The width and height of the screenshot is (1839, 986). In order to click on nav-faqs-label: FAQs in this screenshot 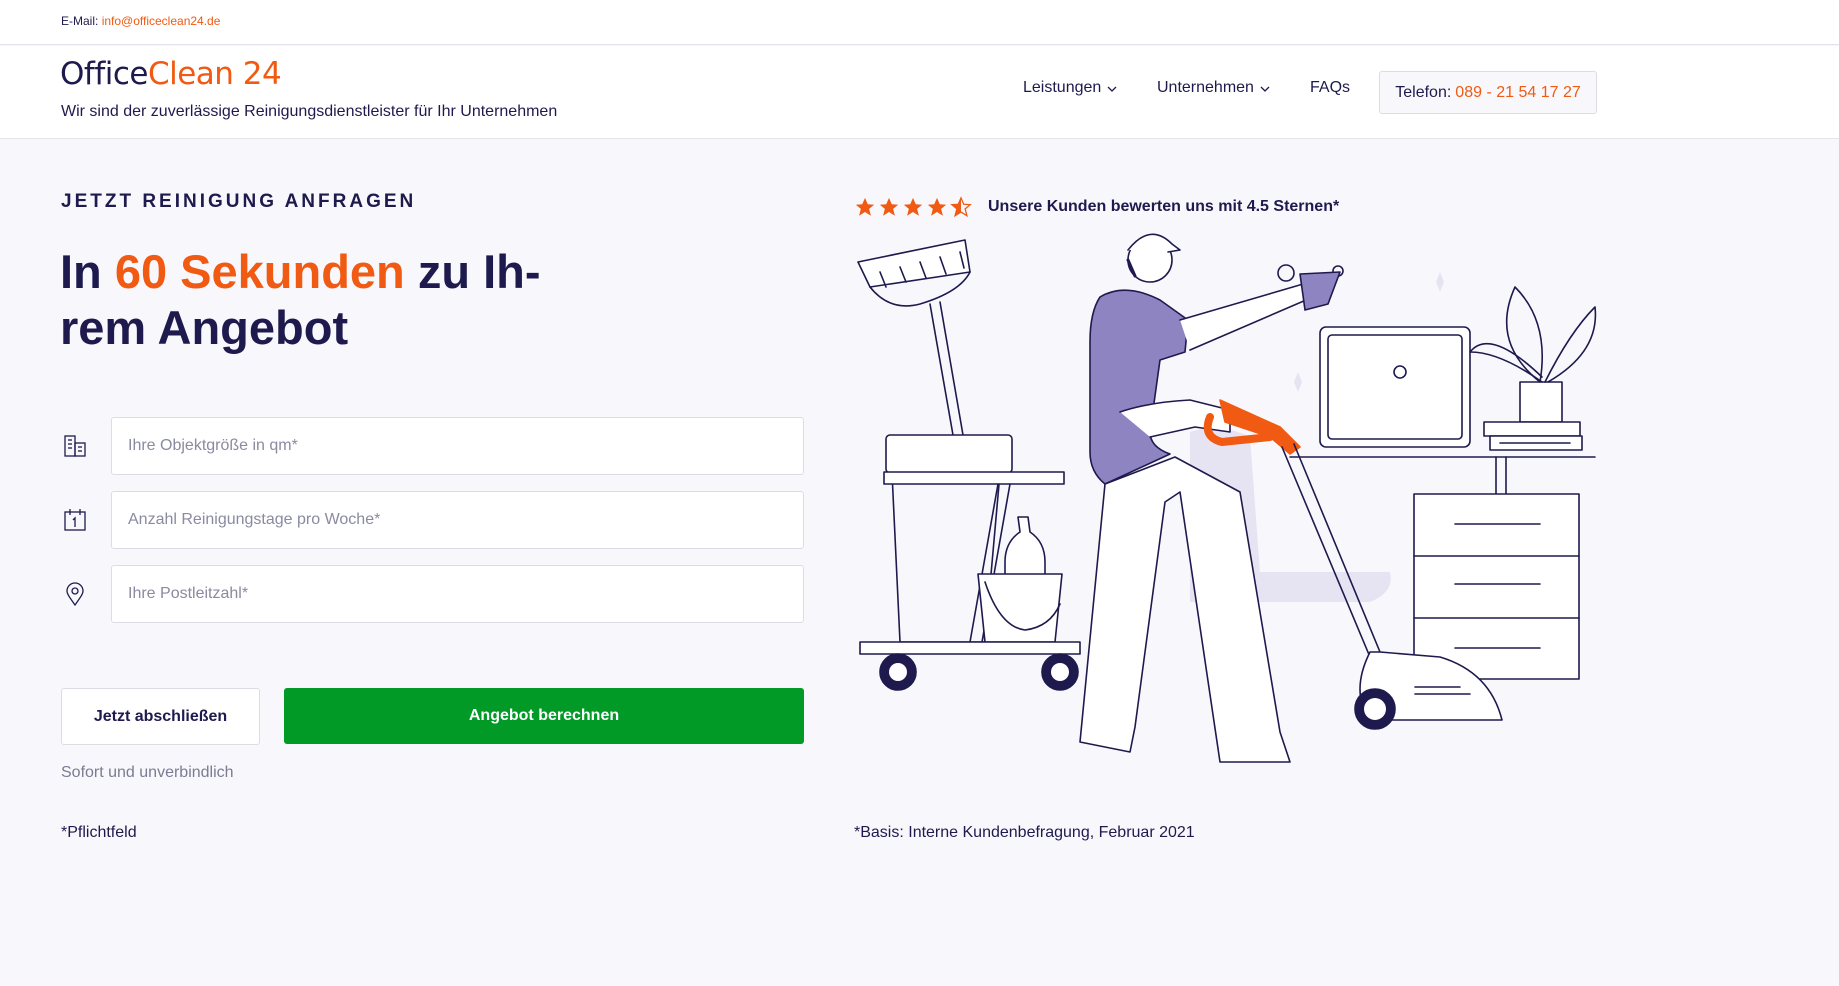, I will do `click(1330, 87)`.